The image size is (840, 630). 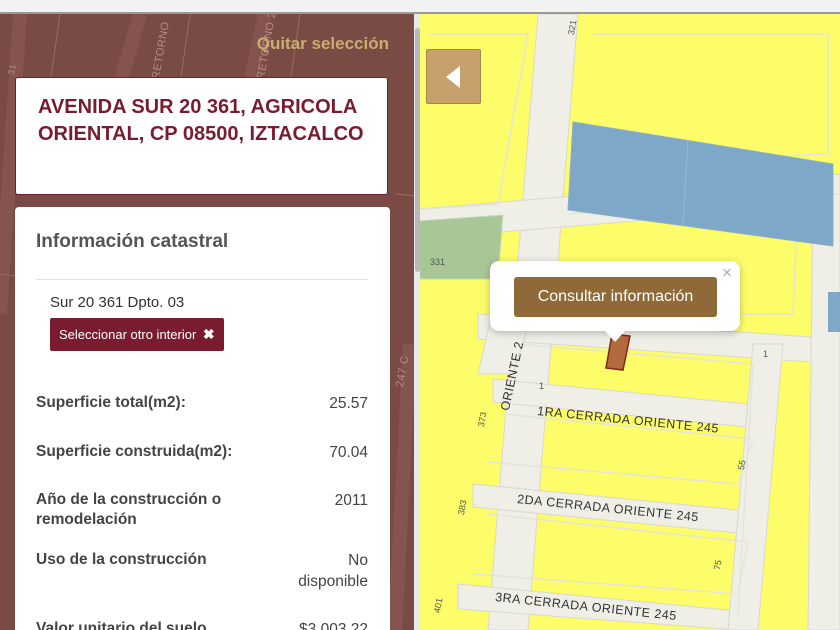 What do you see at coordinates (202, 404) in the screenshot?
I see `info-row-total-area: Superficie total(m2): 25.57` at bounding box center [202, 404].